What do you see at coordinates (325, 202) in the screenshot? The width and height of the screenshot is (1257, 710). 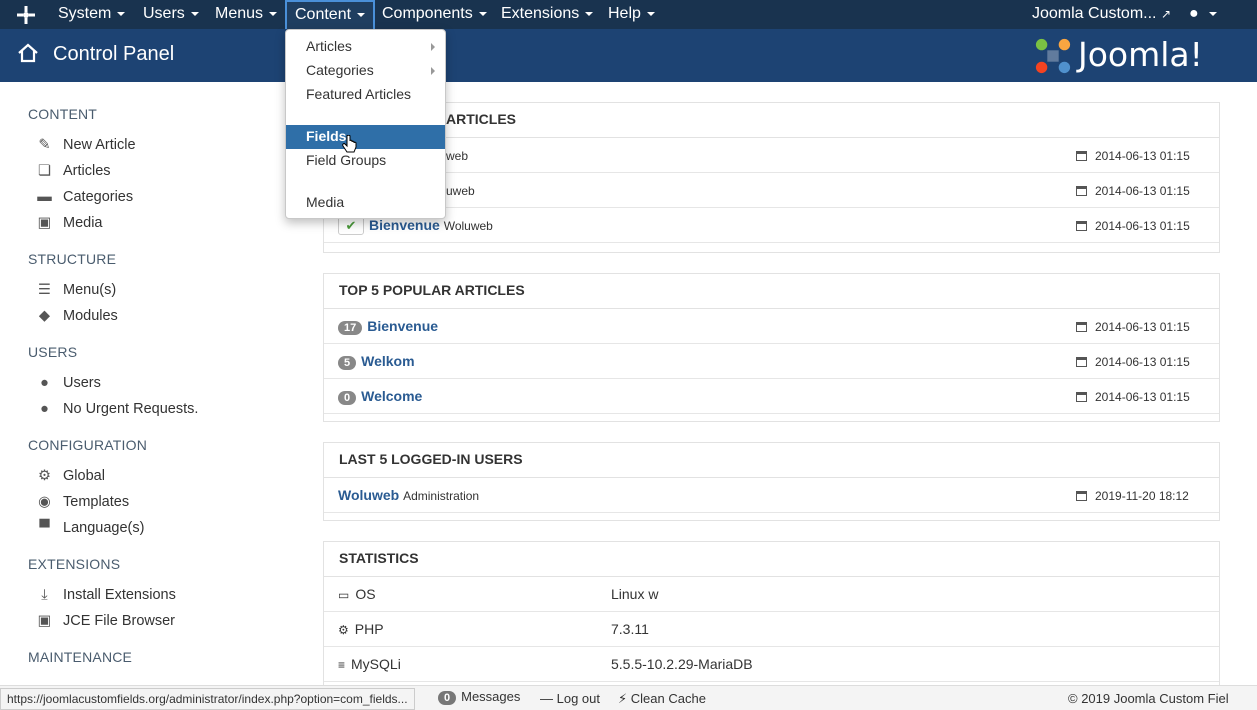 I see `menu-item-media-label: Media` at bounding box center [325, 202].